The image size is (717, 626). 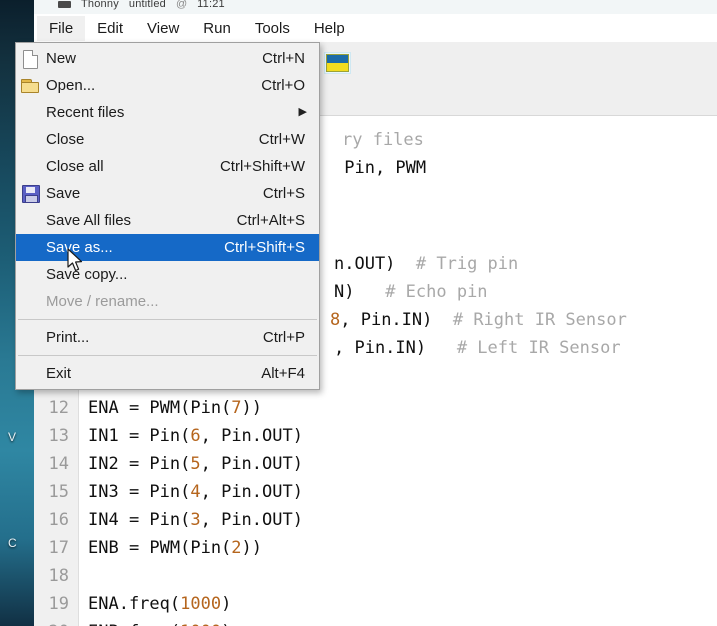 I want to click on line-content: IN1 = Pin(6, Pin.OUT), so click(x=195, y=436).